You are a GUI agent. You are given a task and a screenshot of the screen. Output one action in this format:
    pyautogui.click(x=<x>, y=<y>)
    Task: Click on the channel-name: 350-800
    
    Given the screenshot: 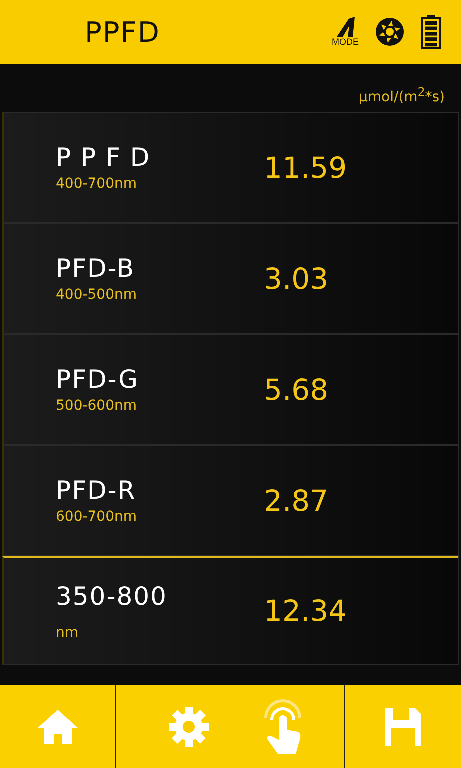 What is the action you would take?
    pyautogui.click(x=112, y=596)
    